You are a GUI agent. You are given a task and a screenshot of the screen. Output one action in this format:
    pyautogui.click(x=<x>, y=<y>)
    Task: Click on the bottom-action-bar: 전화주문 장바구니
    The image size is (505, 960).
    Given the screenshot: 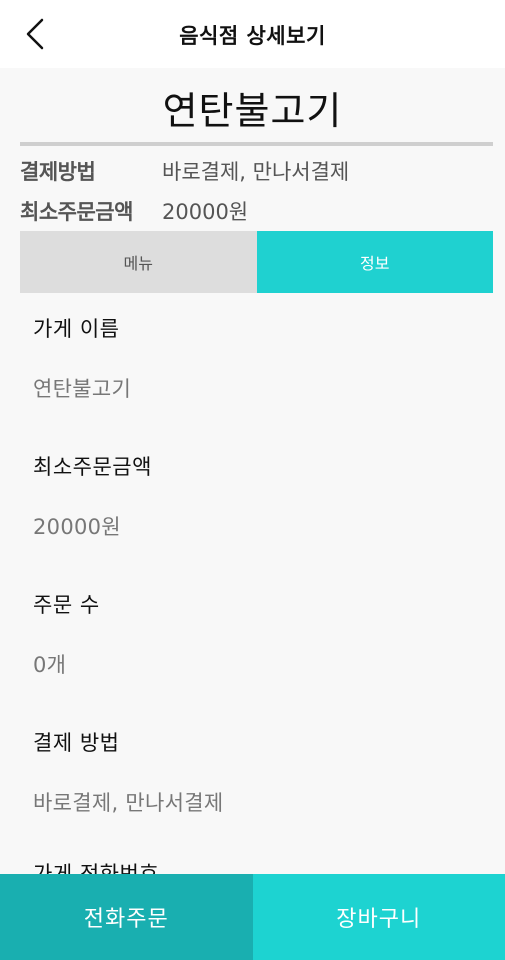 What is the action you would take?
    pyautogui.click(x=252, y=917)
    